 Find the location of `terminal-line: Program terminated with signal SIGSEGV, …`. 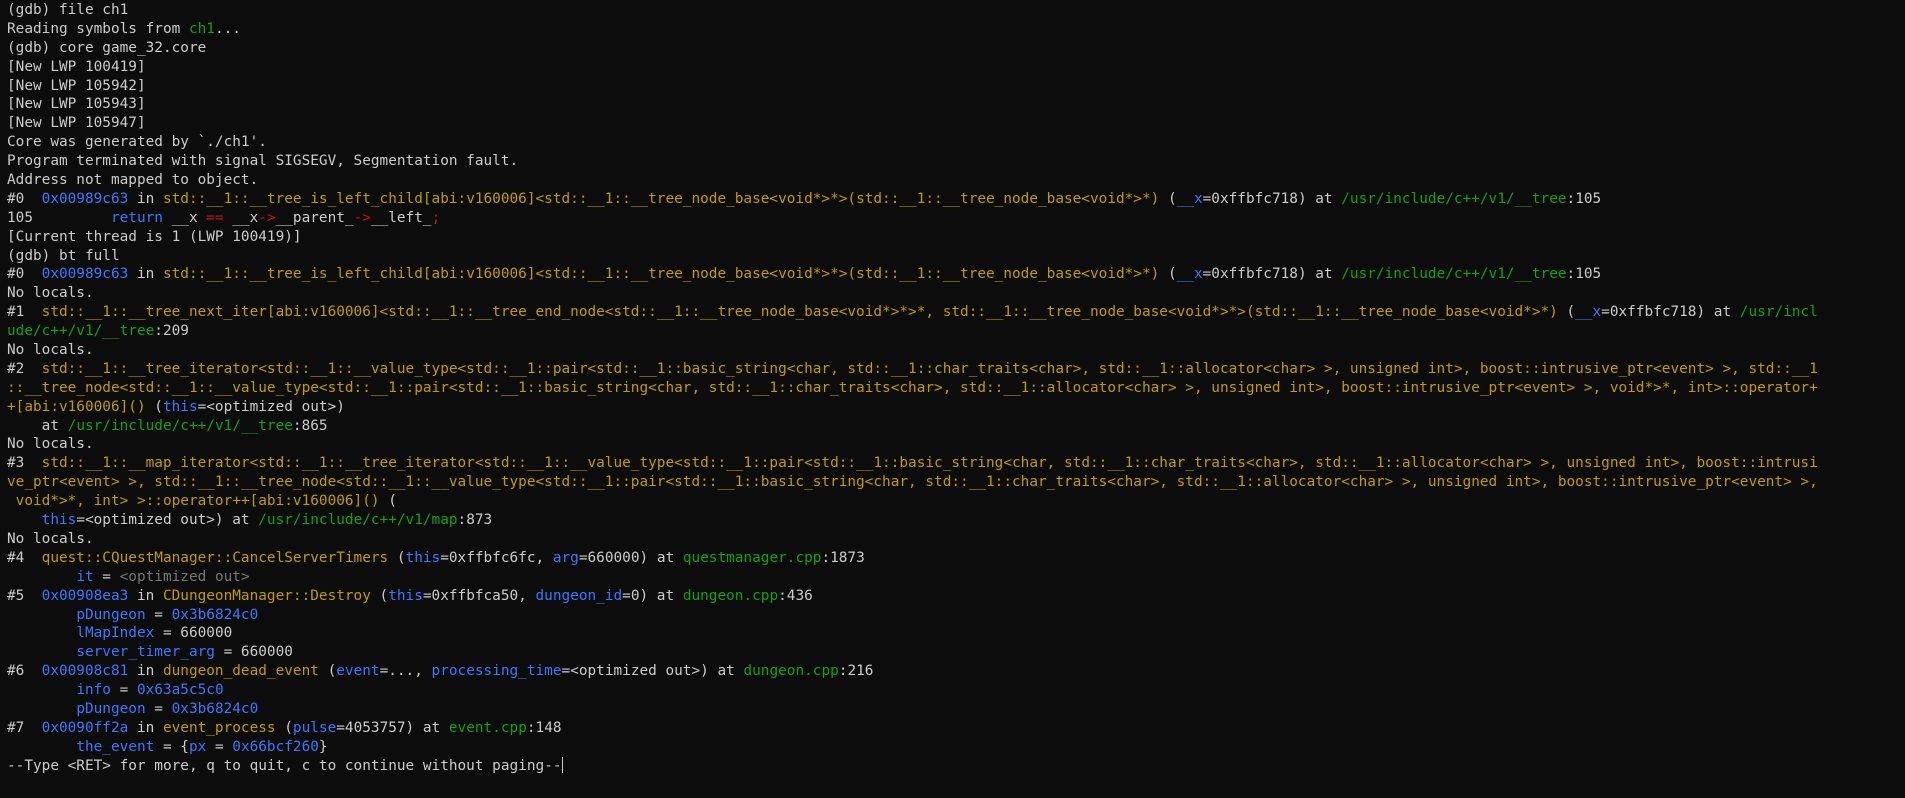

terminal-line: Program terminated with signal SIGSEGV, … is located at coordinates (953, 161).